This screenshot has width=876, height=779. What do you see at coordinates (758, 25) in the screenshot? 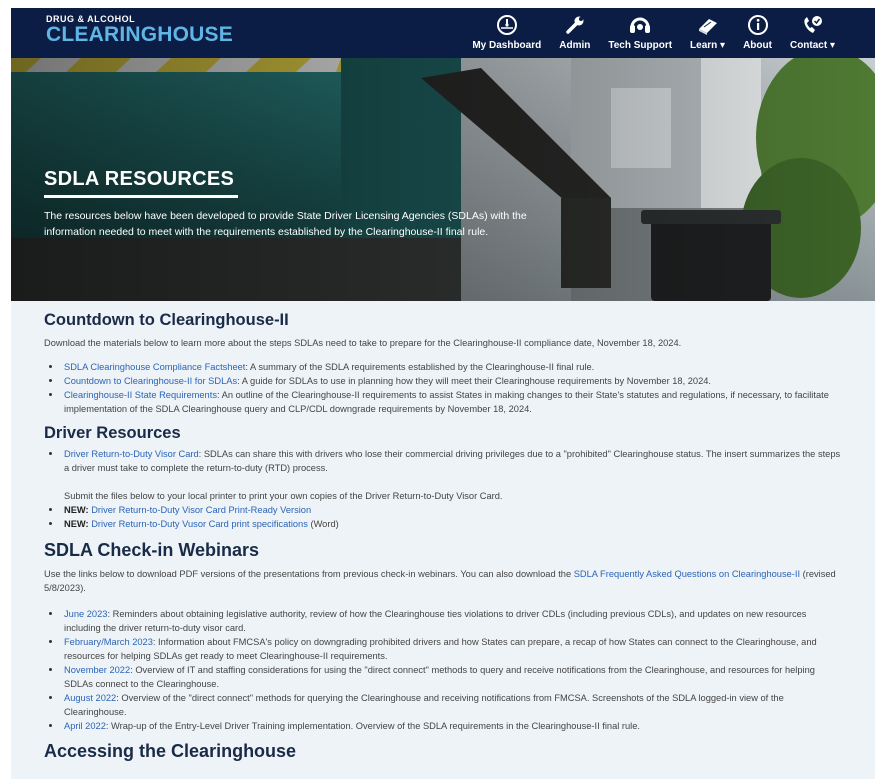
I see `info-icon` at bounding box center [758, 25].